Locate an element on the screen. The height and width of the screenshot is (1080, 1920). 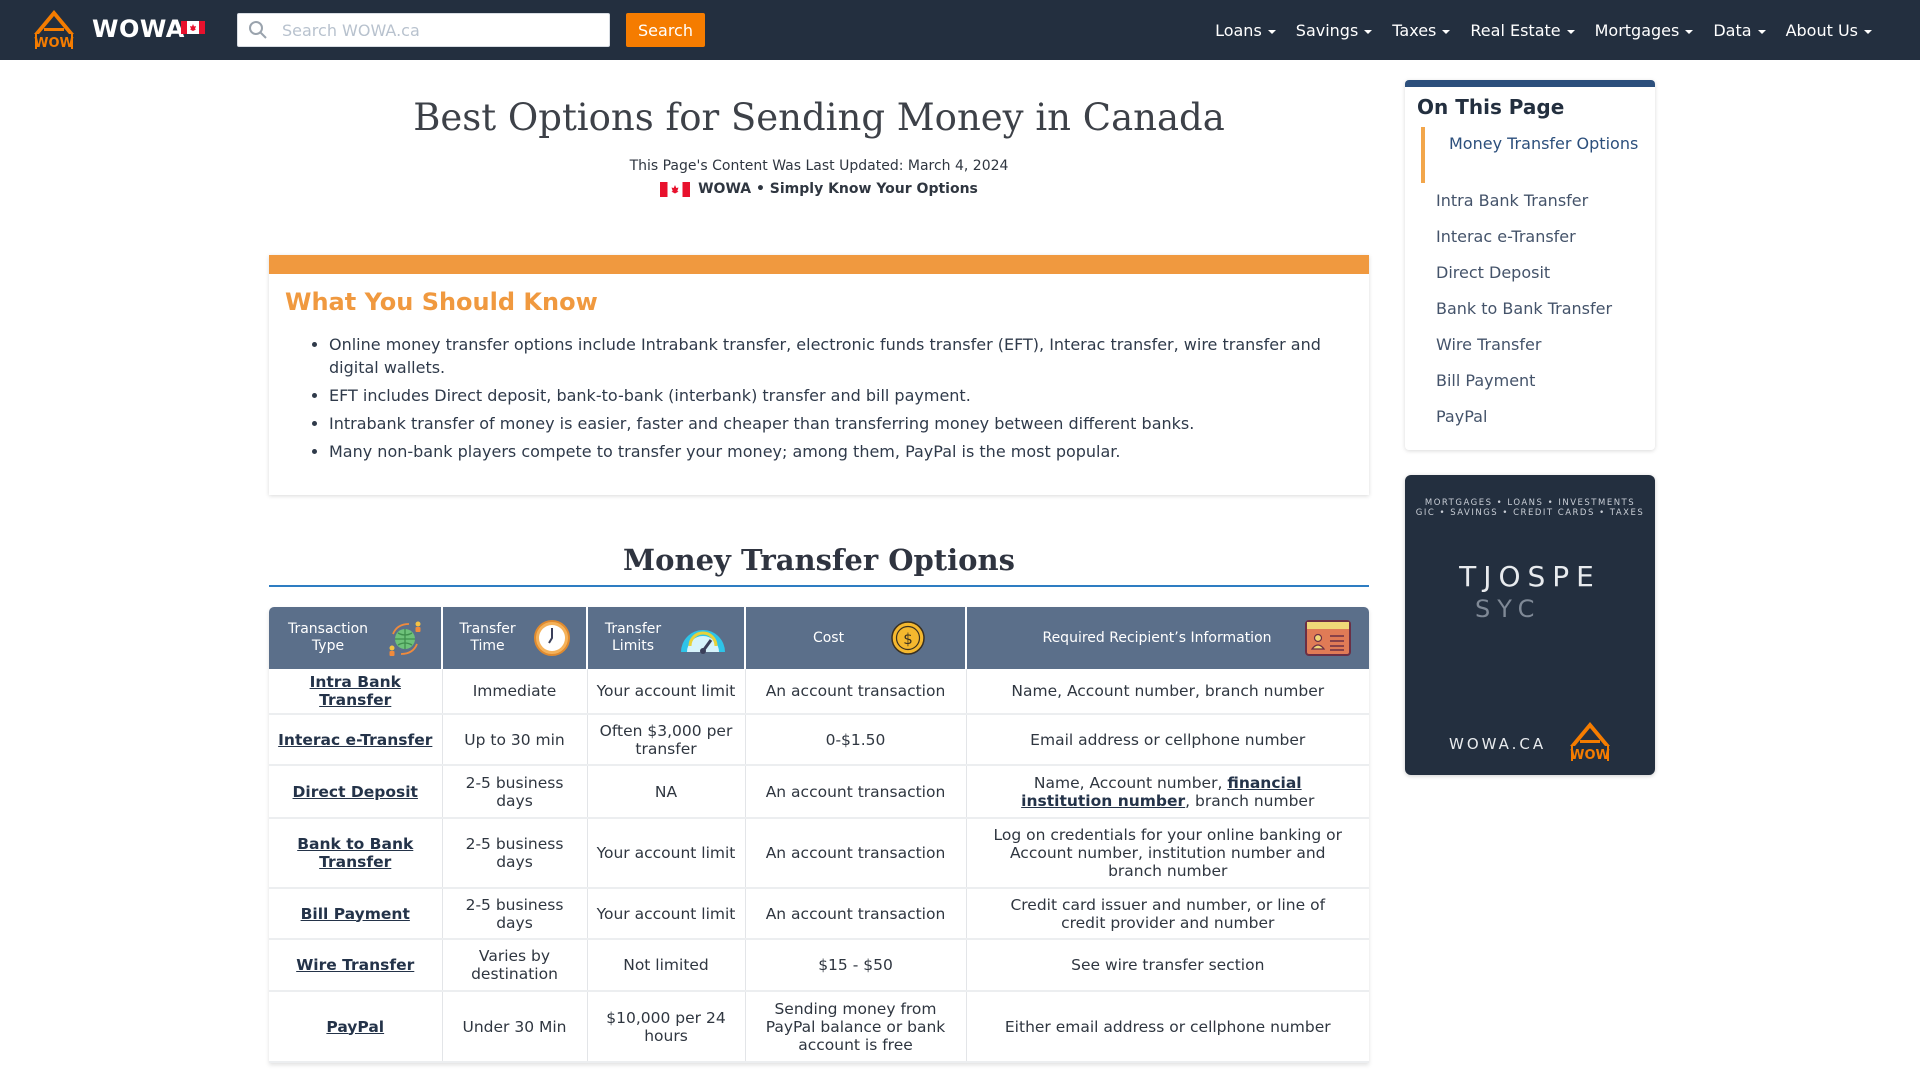
transaction-type-link: Bank to Bank Transfer is located at coordinates (355, 853).